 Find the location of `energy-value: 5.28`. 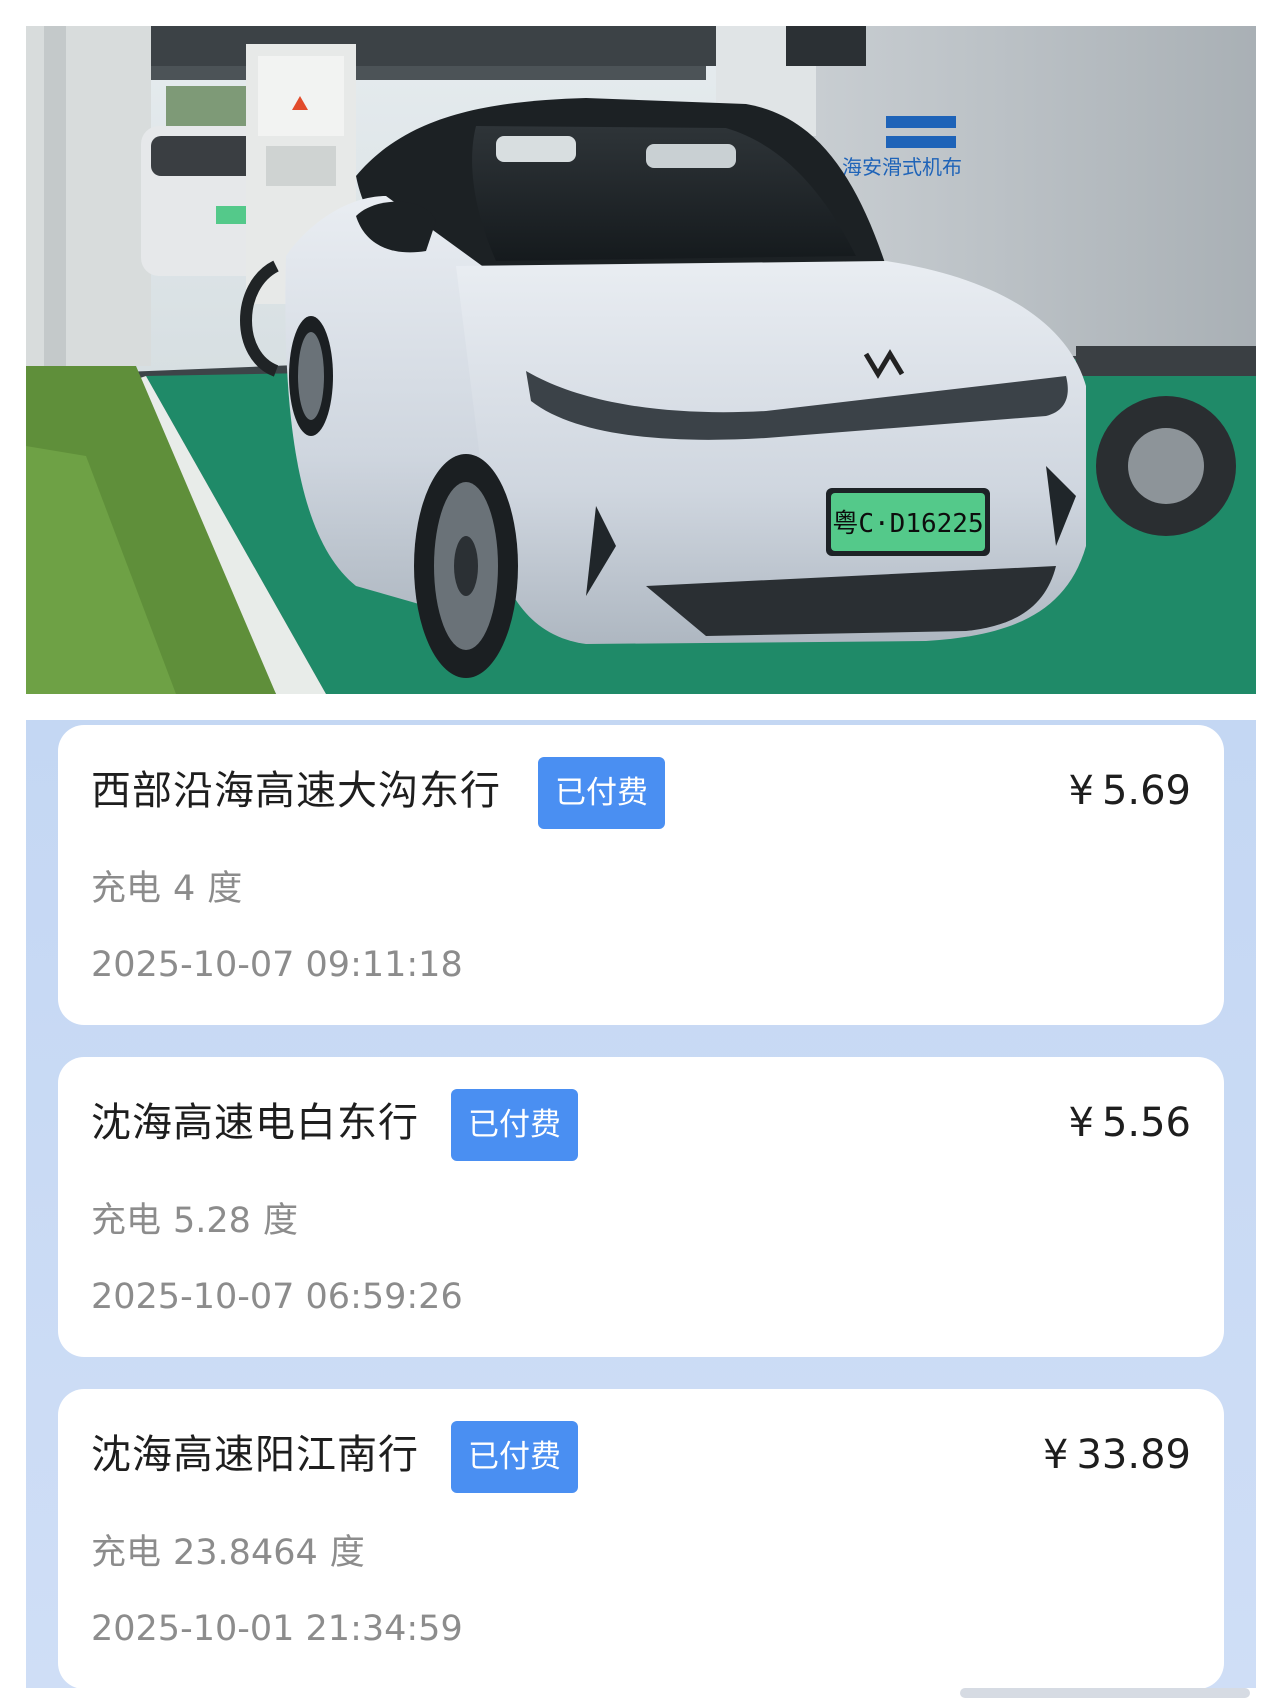

energy-value: 5.28 is located at coordinates (212, 1221).